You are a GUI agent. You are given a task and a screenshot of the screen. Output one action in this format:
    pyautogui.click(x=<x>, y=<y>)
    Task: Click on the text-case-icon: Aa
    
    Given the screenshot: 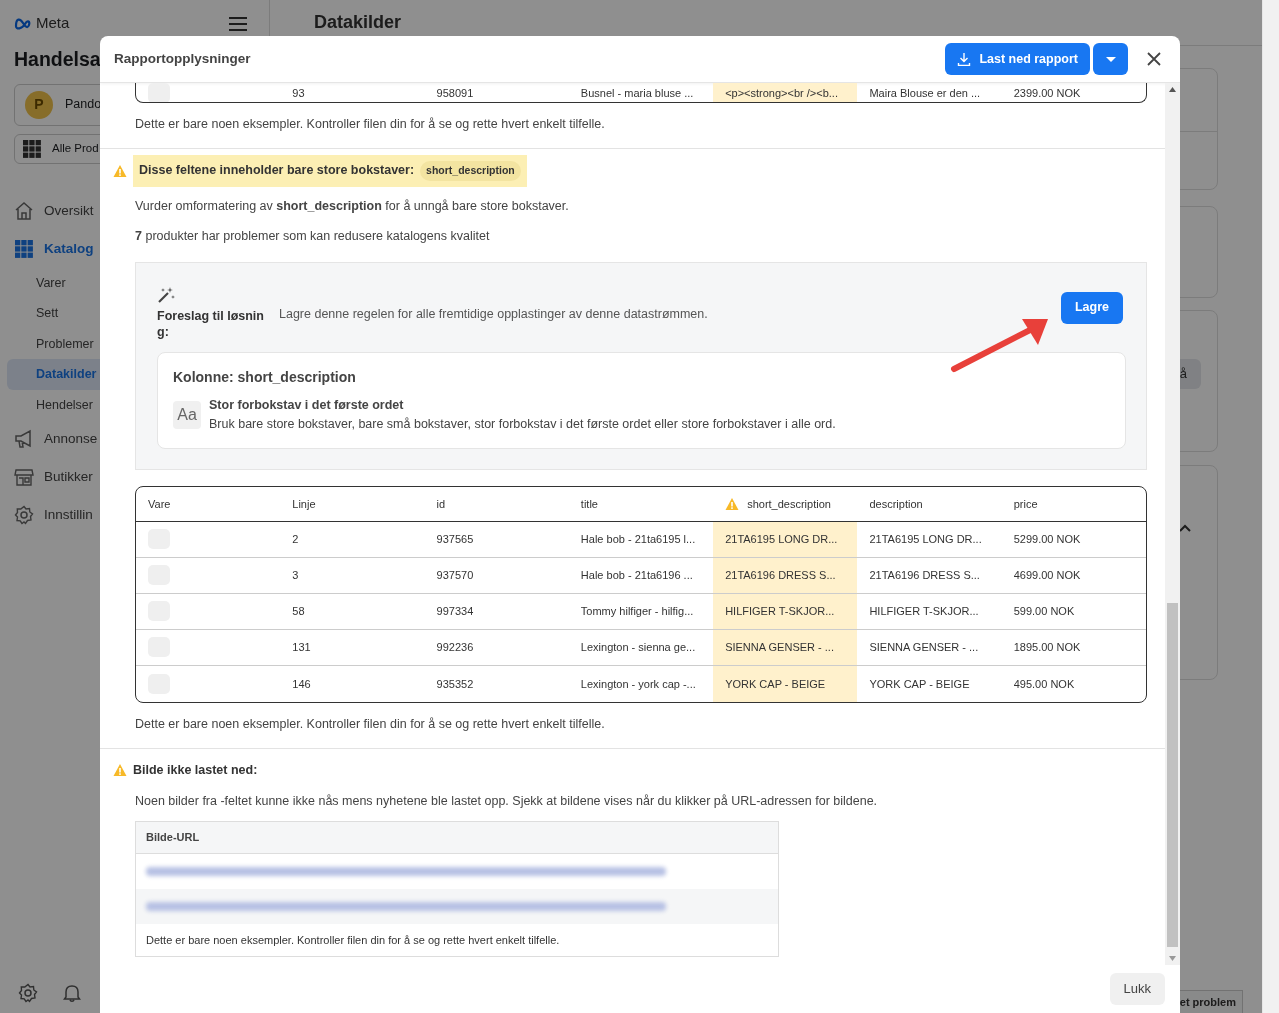 What is the action you would take?
    pyautogui.click(x=187, y=415)
    